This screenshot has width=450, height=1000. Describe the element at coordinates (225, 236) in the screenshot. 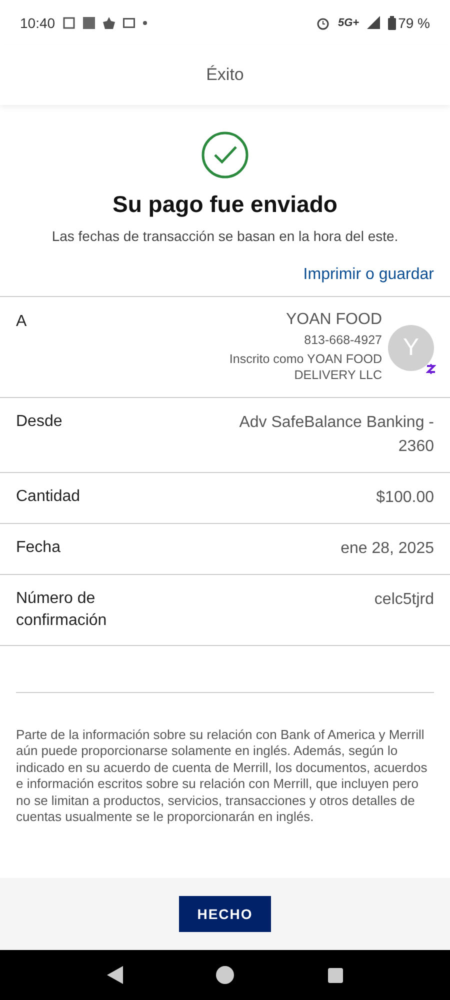

I see `confirmation-subtitle: Las fechas de transacción se basan en la hora del este.` at that location.